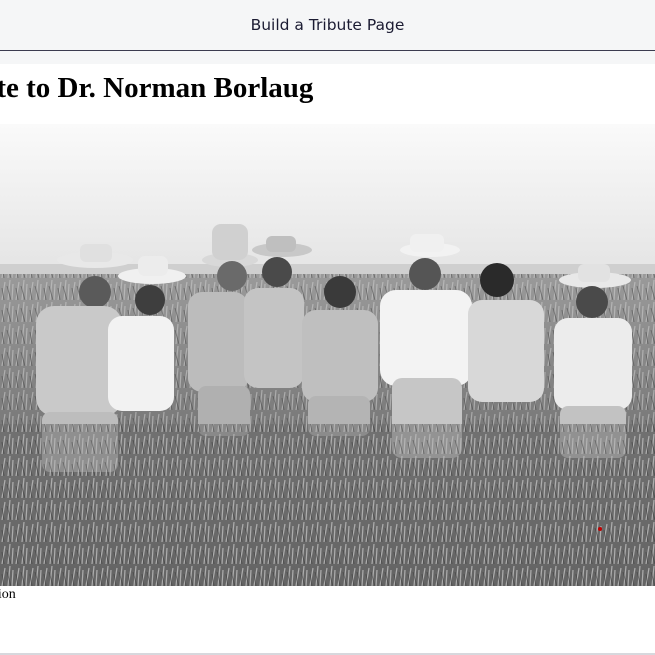 The width and height of the screenshot is (655, 655). I want to click on project-title: Build a Tribute Page, so click(327, 25).